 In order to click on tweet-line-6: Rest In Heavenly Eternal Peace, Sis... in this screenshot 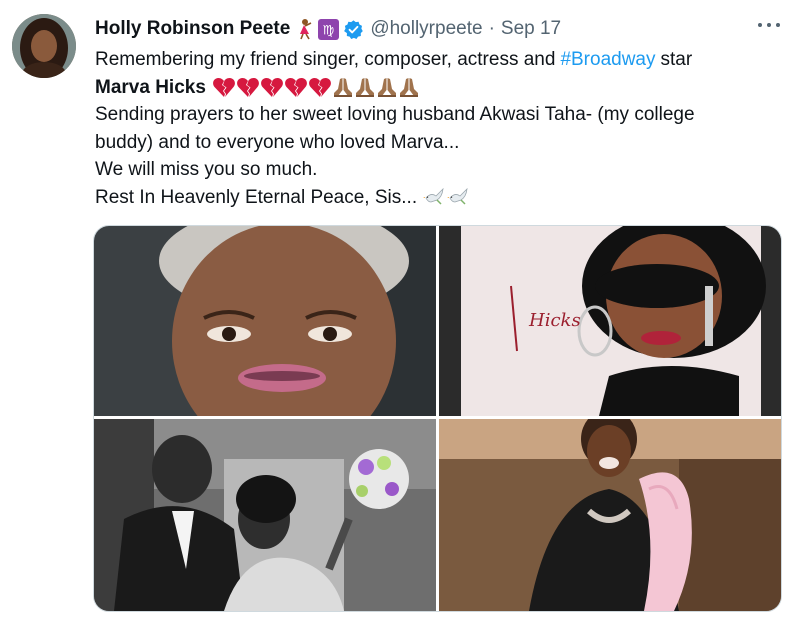, I will do `click(440, 198)`.